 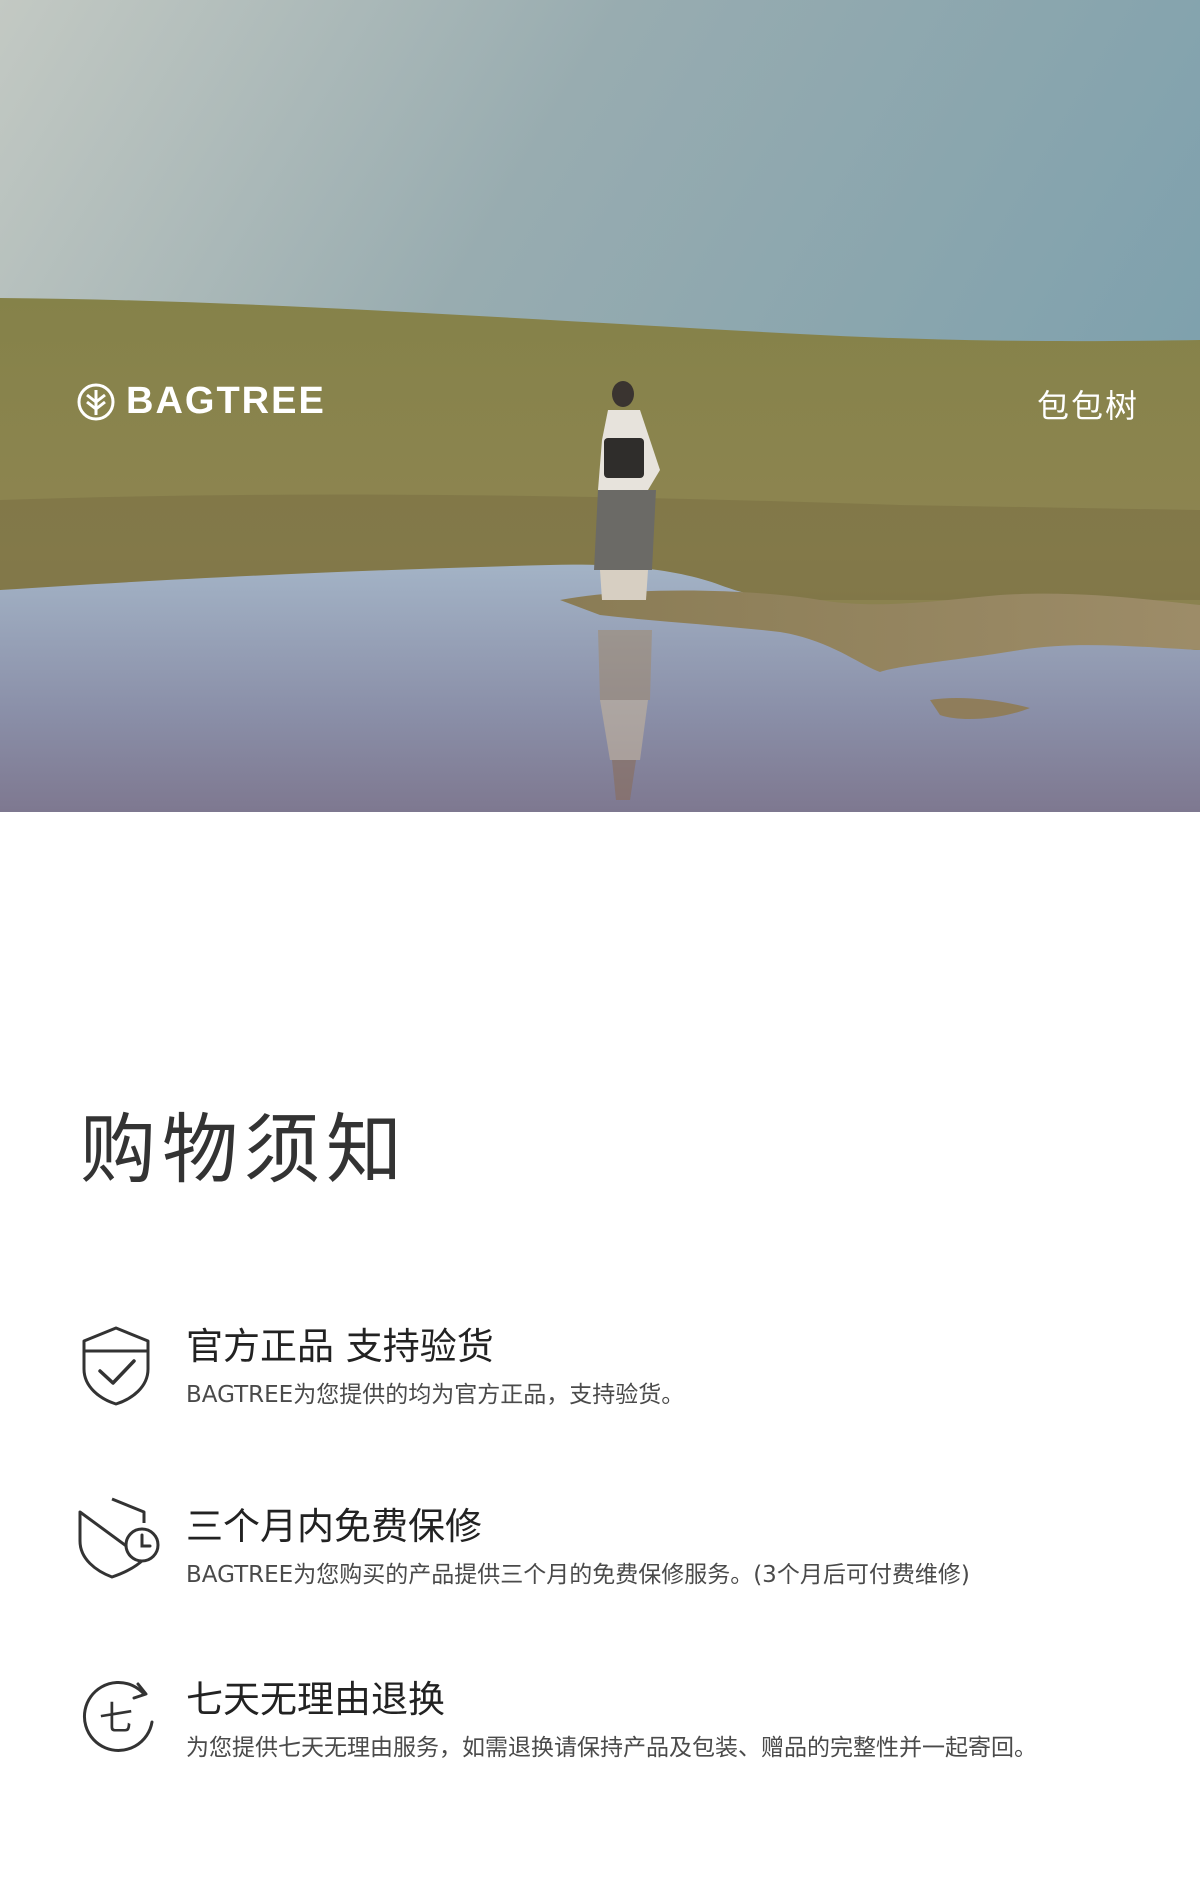 I want to click on shield-clock-icon, so click(x=119, y=1538).